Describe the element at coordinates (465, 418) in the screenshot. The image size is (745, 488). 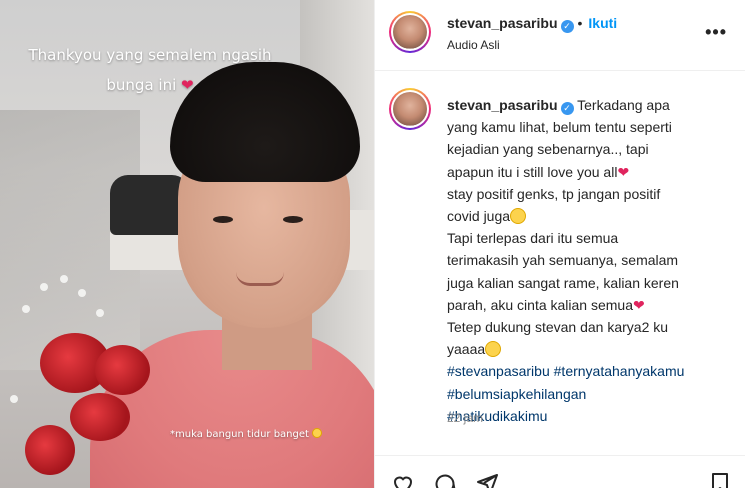
I see `post-timestamp: 22 jam` at that location.